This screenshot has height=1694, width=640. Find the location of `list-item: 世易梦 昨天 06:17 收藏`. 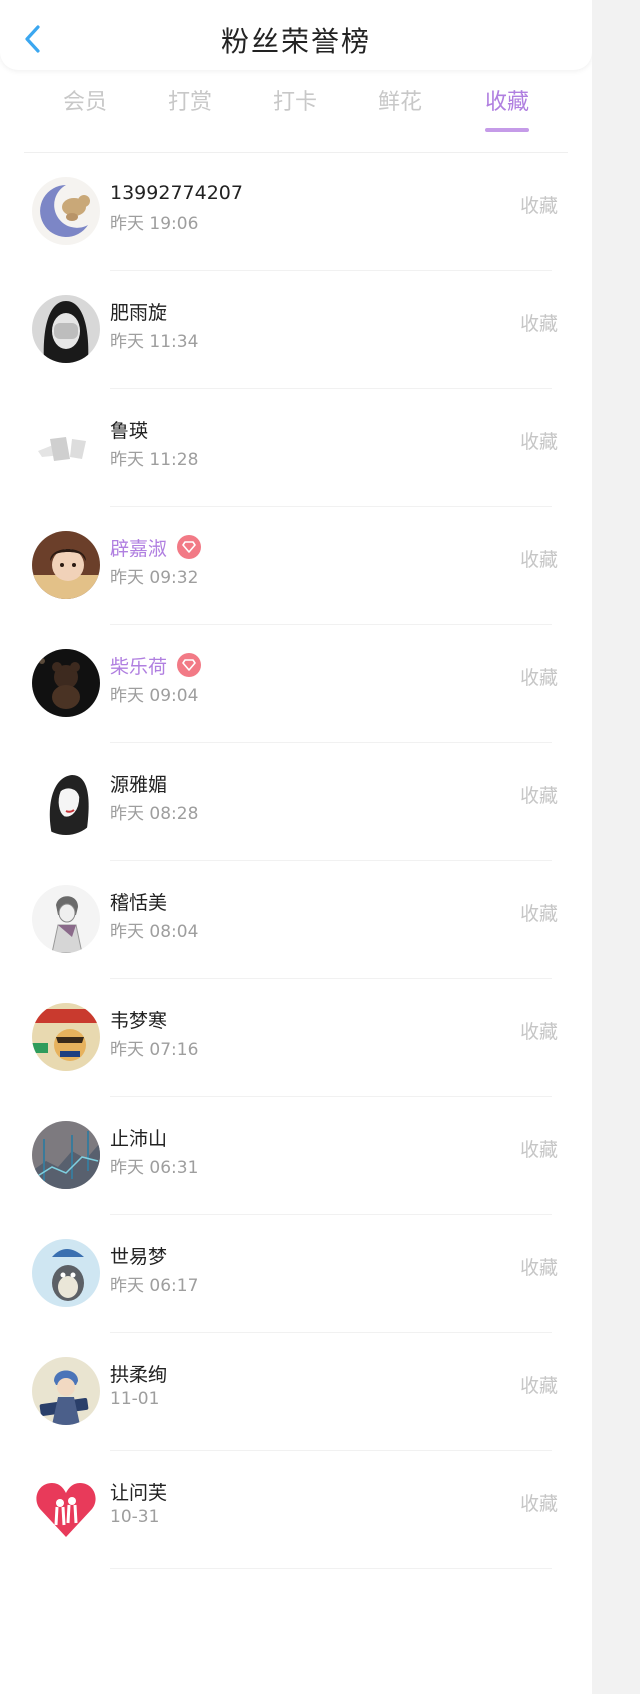

list-item: 世易梦 昨天 06:17 收藏 is located at coordinates (296, 1274).